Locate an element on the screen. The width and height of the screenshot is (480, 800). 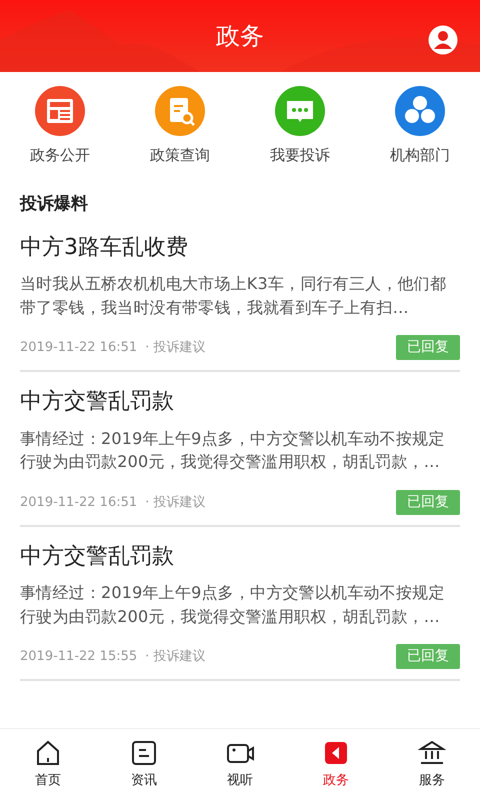
profile-icon is located at coordinates (443, 40).